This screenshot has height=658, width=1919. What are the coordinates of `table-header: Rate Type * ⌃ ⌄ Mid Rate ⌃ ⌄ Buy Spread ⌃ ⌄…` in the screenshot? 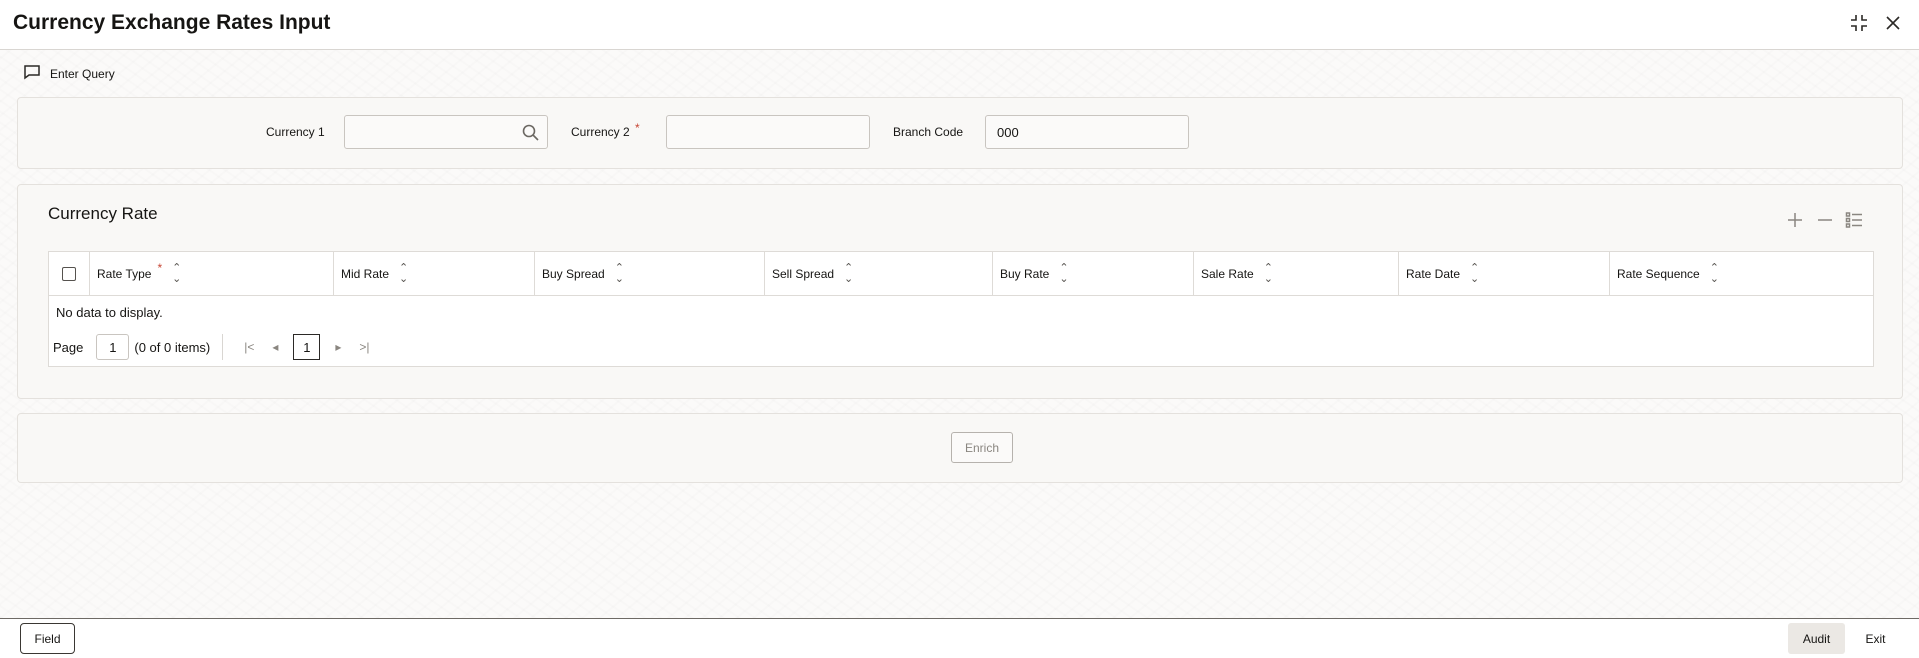 It's located at (961, 274).